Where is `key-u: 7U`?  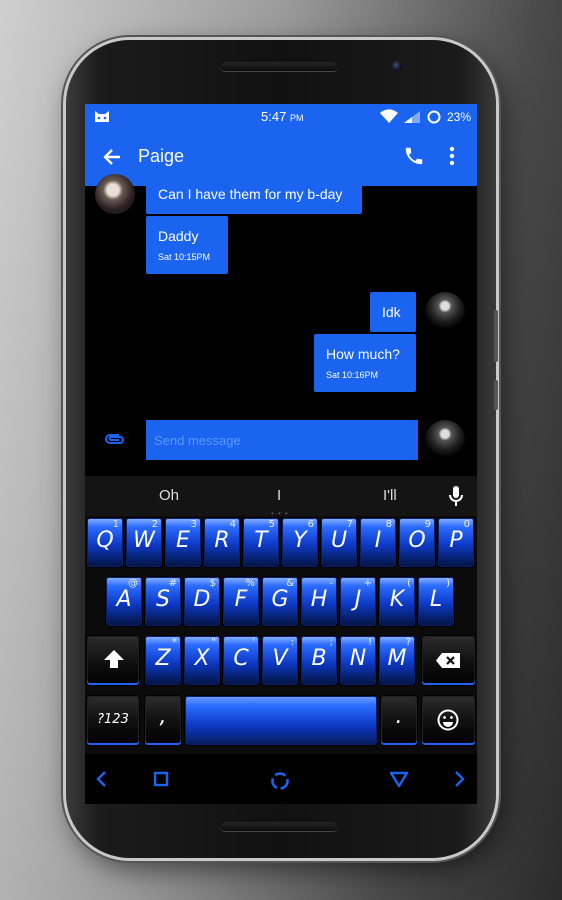
key-u: 7U is located at coordinates (339, 542).